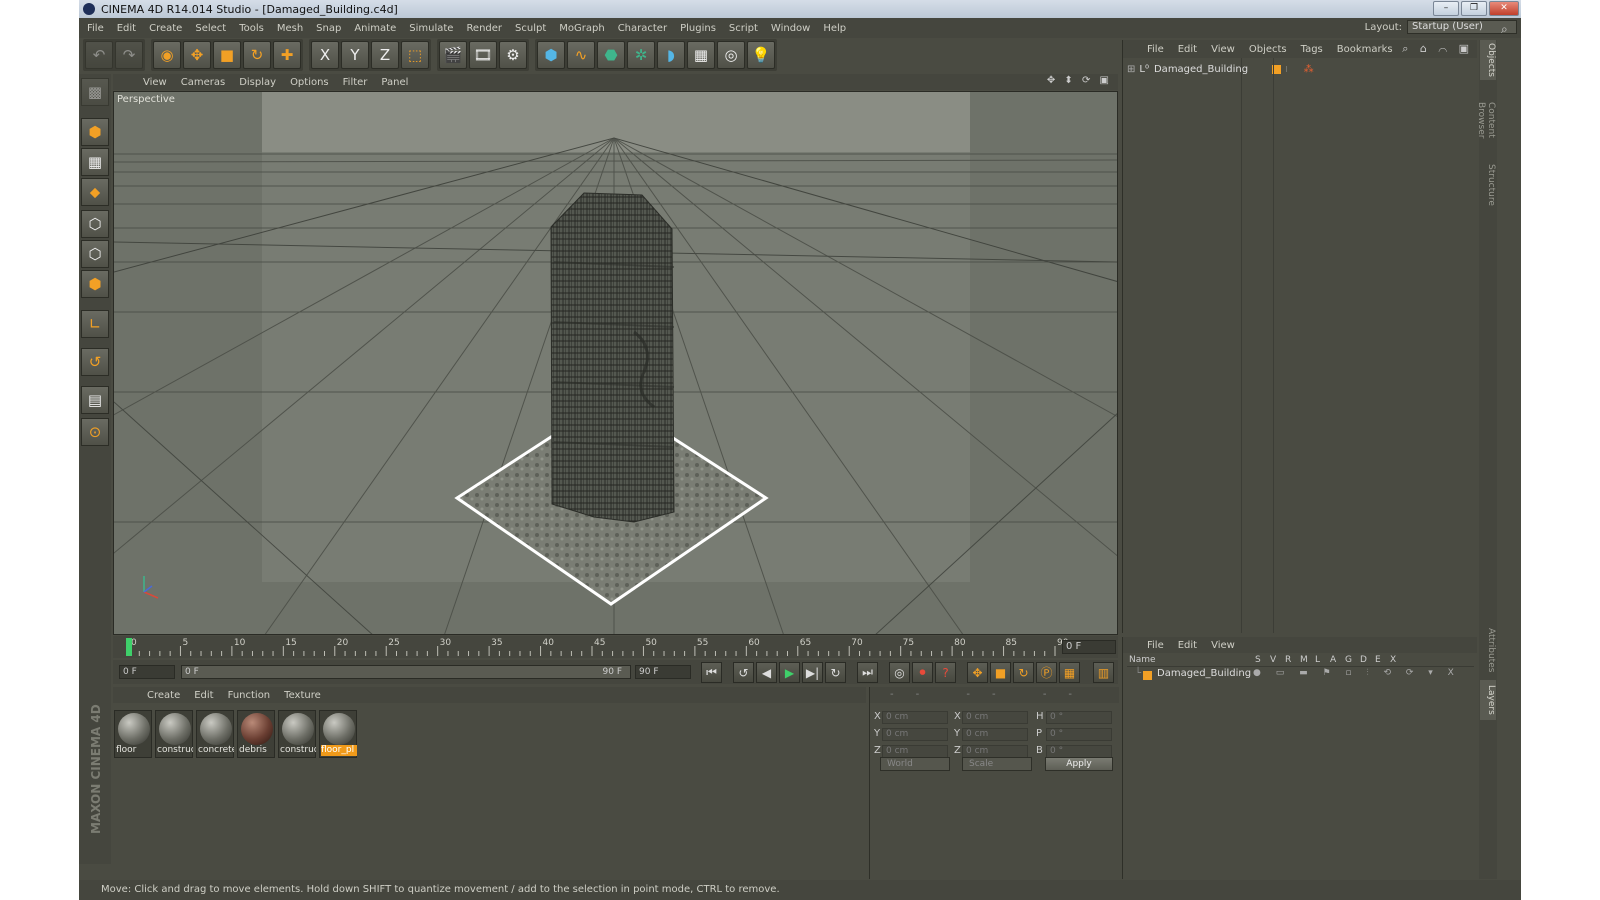 Image resolution: width=1600 pixels, height=900 pixels. What do you see at coordinates (1147, 675) in the screenshot?
I see `layer-color-swatch` at bounding box center [1147, 675].